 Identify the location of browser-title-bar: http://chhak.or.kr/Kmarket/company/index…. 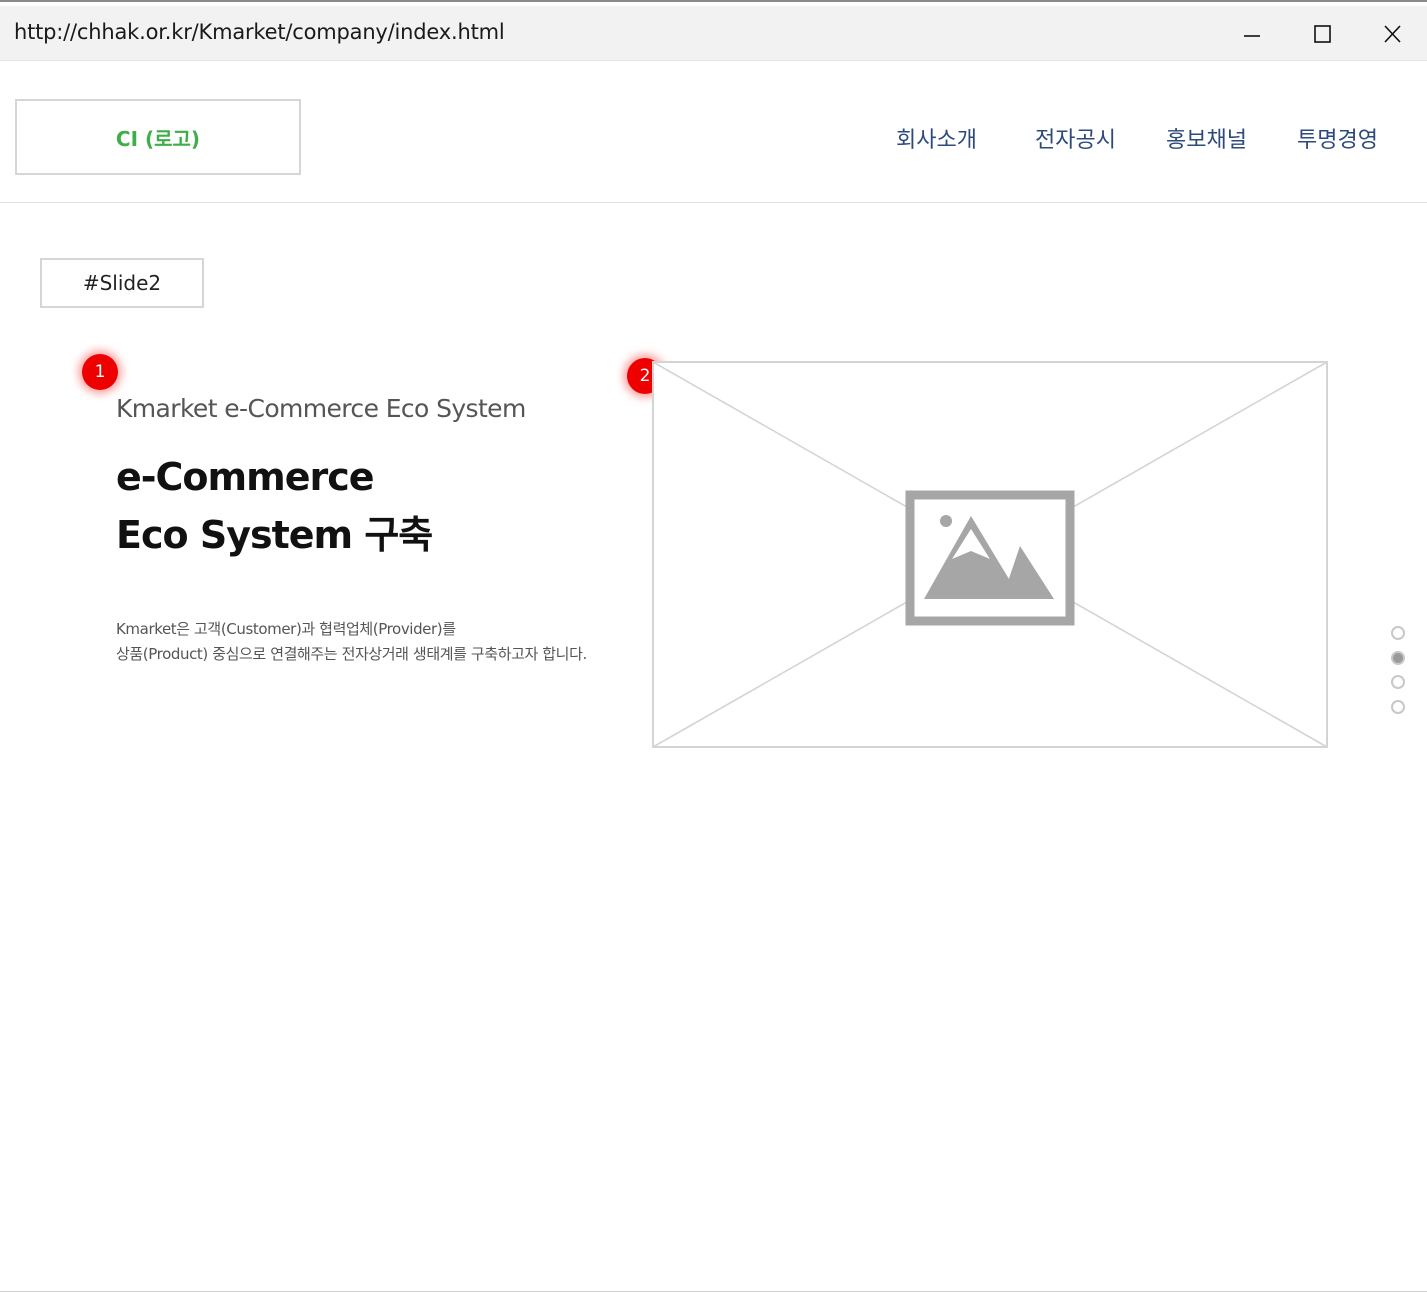
(713, 33).